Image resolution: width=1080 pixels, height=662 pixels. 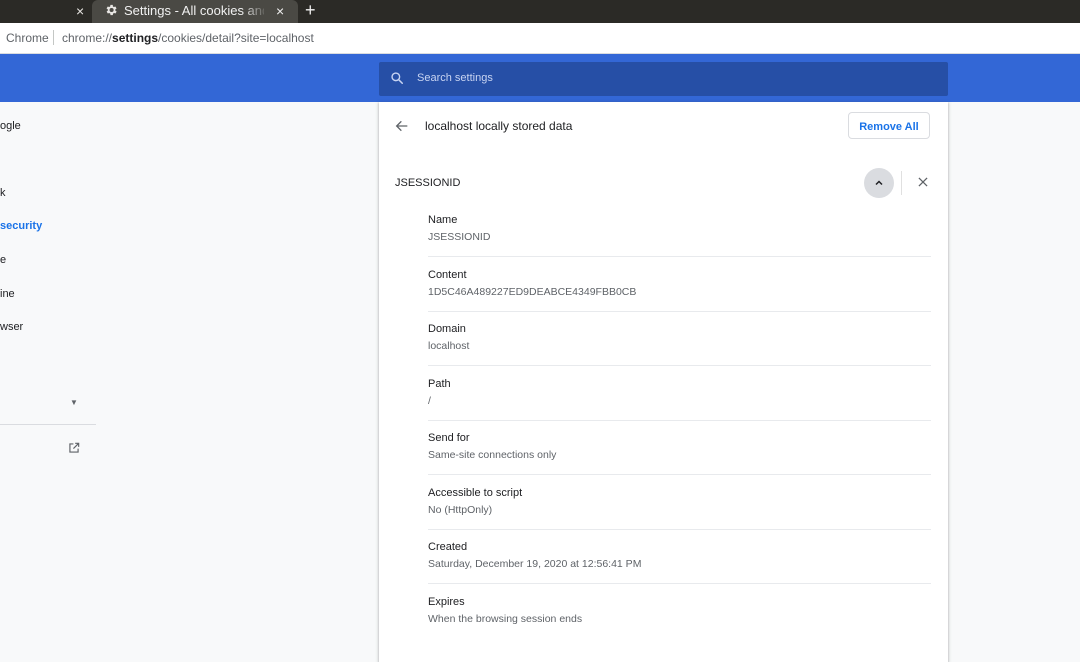 What do you see at coordinates (679, 392) in the screenshot?
I see `cookie-field-path: Path /` at bounding box center [679, 392].